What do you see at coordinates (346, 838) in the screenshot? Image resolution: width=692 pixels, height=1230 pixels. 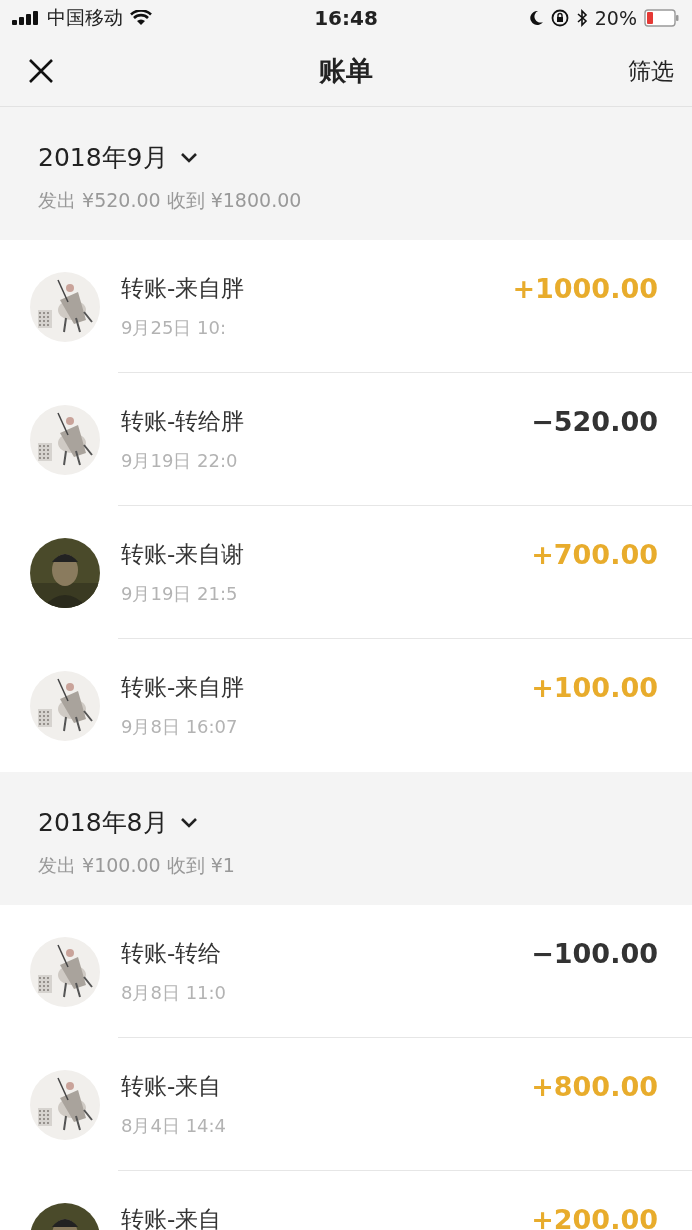 I see `month-header: 2018年8月 发出 ¥100.00 收到 ¥1` at bounding box center [346, 838].